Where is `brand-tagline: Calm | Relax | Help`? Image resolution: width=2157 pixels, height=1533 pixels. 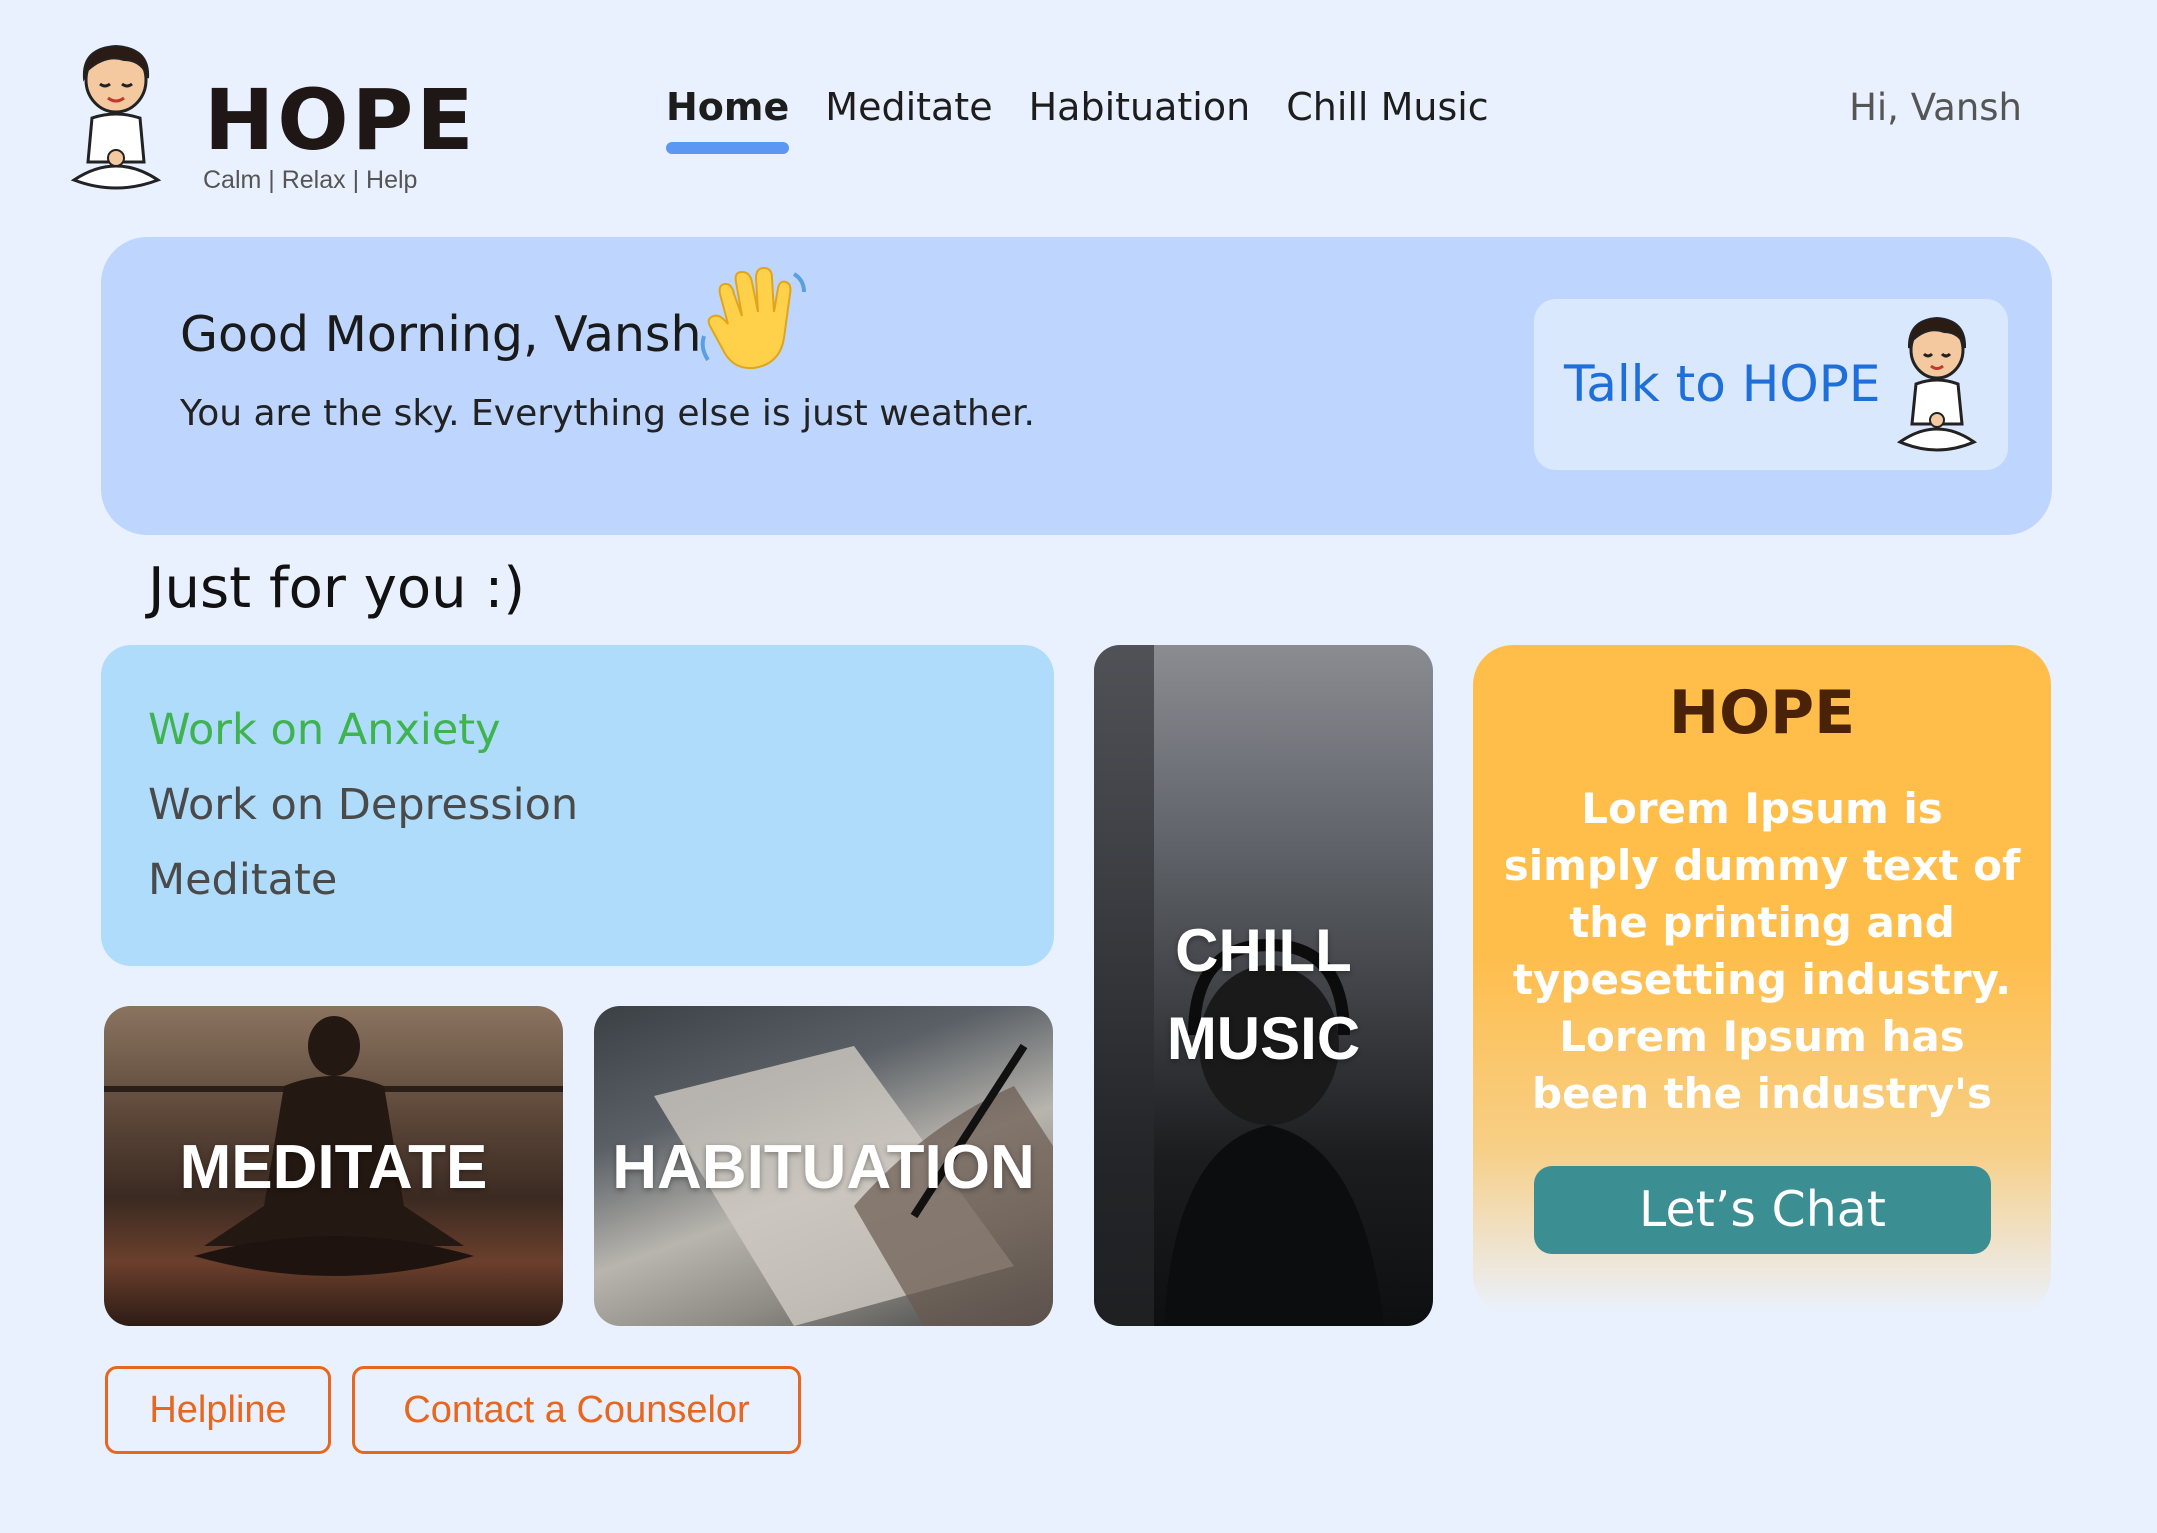
brand-tagline: Calm | Relax | Help is located at coordinates (310, 180).